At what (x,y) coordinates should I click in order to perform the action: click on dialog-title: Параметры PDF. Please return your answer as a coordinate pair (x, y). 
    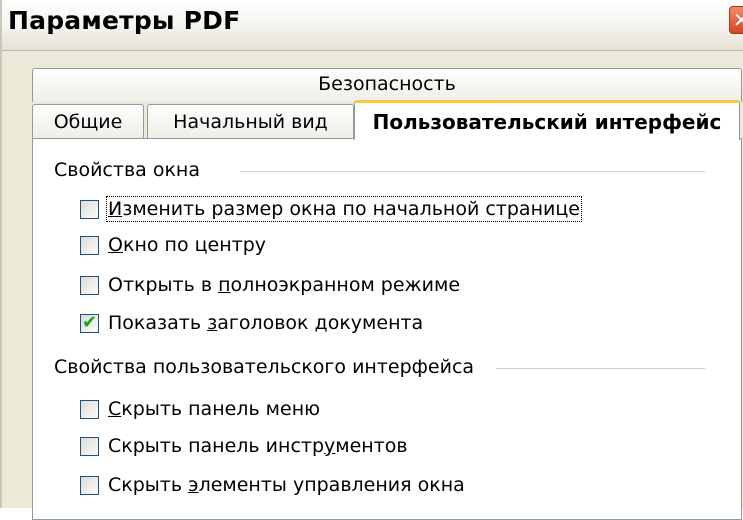
    Looking at the image, I should click on (124, 20).